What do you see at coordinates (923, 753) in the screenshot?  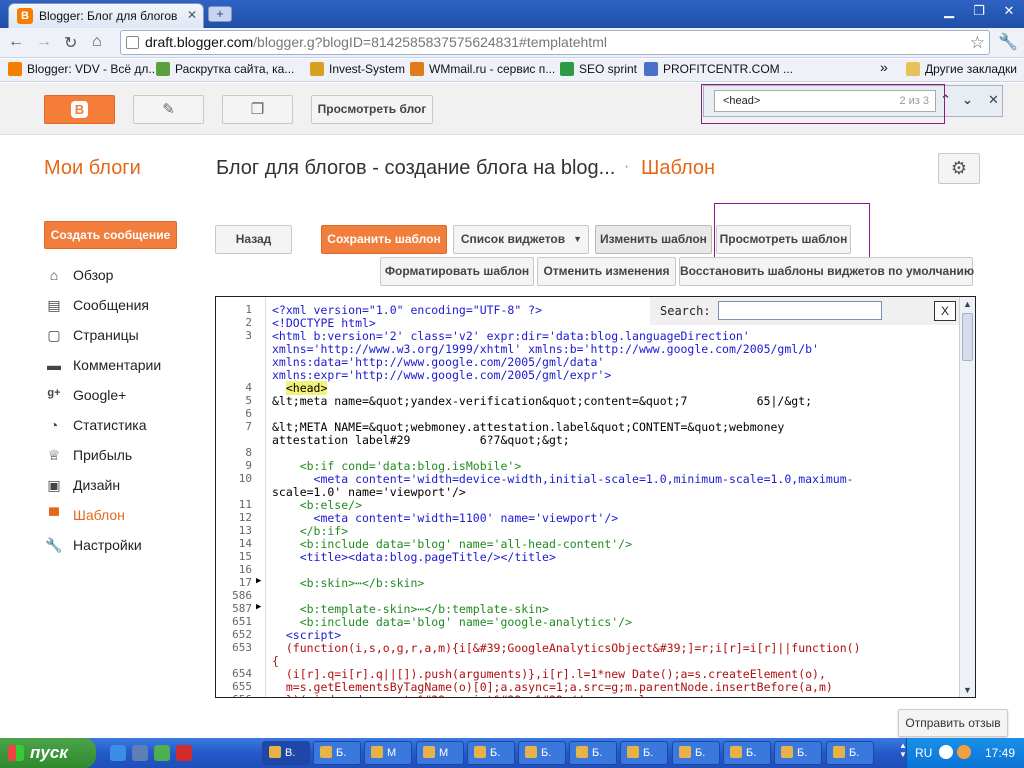 I see `language-indicator: RU` at bounding box center [923, 753].